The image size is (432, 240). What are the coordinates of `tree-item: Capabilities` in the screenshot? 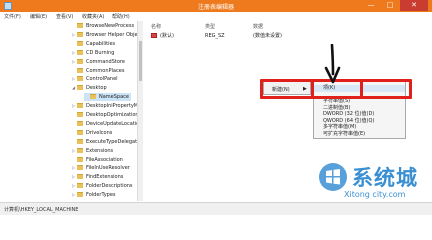 It's located at (94, 44).